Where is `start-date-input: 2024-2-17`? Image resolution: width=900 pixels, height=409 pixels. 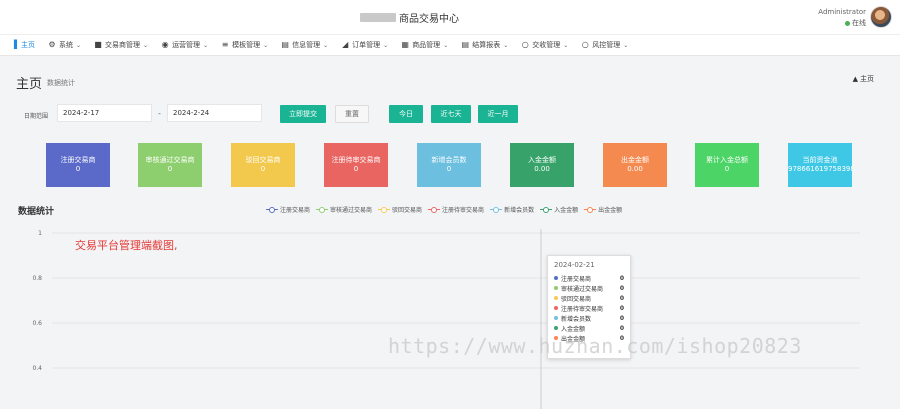 start-date-input: 2024-2-17 is located at coordinates (104, 113).